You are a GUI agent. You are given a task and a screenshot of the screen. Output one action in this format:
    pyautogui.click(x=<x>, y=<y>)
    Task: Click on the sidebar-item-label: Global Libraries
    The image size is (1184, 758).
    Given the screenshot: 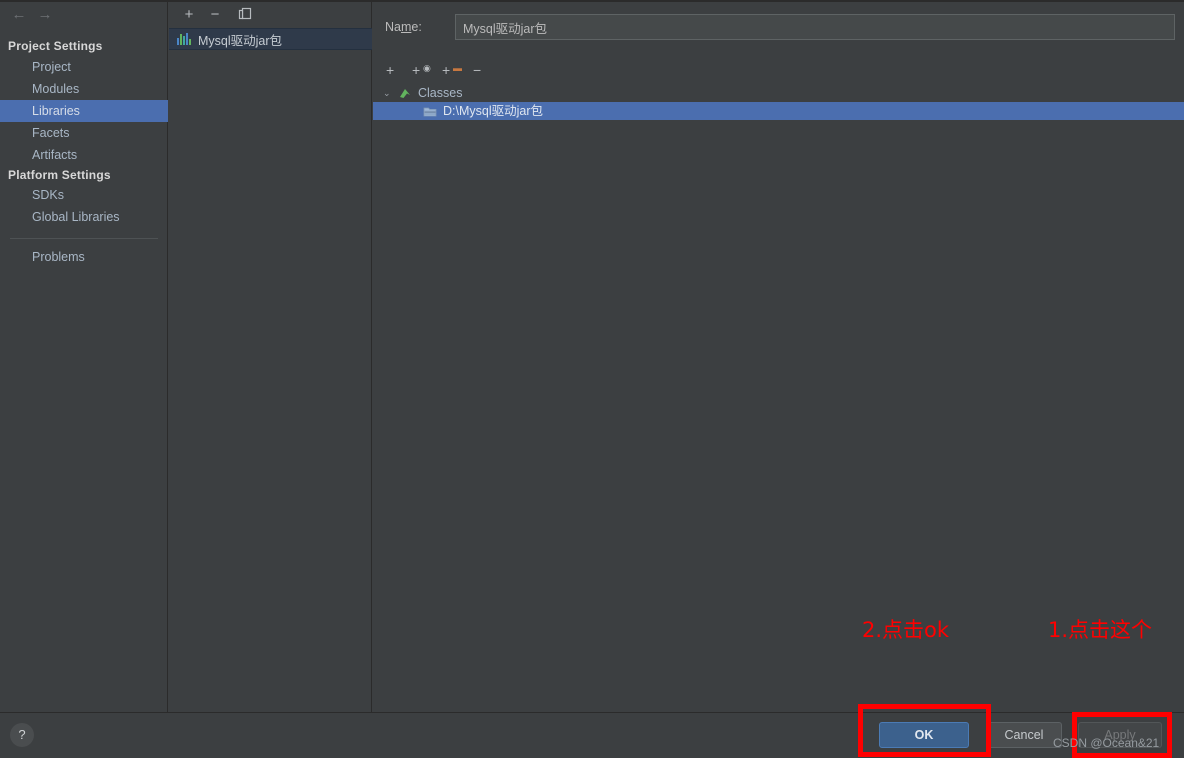 What is the action you would take?
    pyautogui.click(x=76, y=217)
    